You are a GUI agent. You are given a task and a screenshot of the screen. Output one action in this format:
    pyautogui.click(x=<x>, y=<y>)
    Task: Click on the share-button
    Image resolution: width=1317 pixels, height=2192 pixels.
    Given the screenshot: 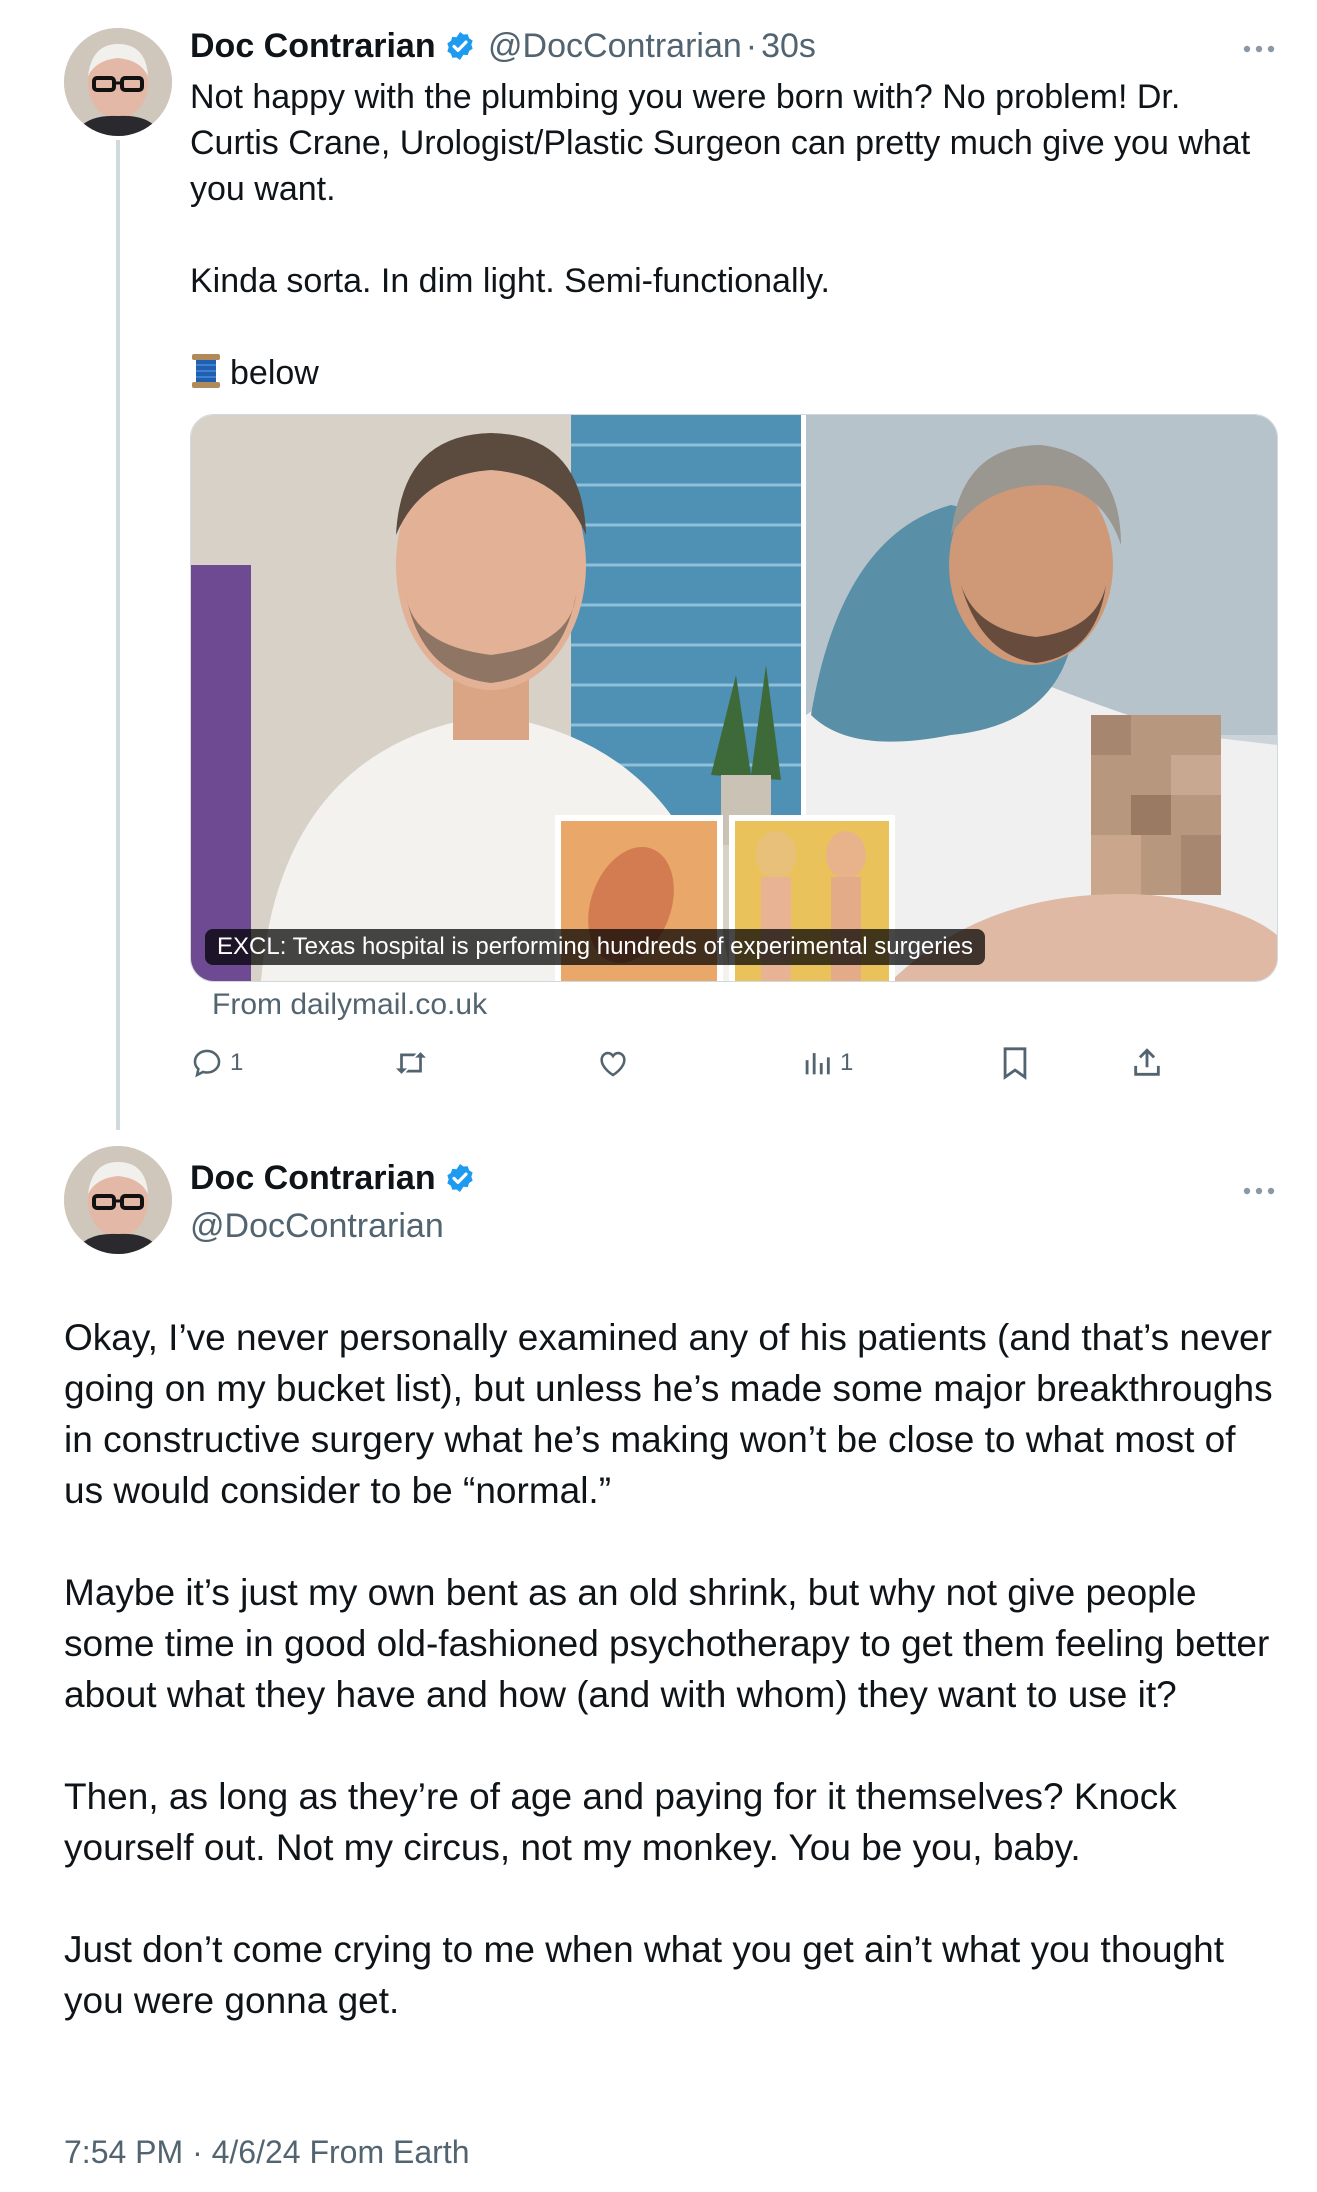 What is the action you would take?
    pyautogui.click(x=1147, y=1063)
    